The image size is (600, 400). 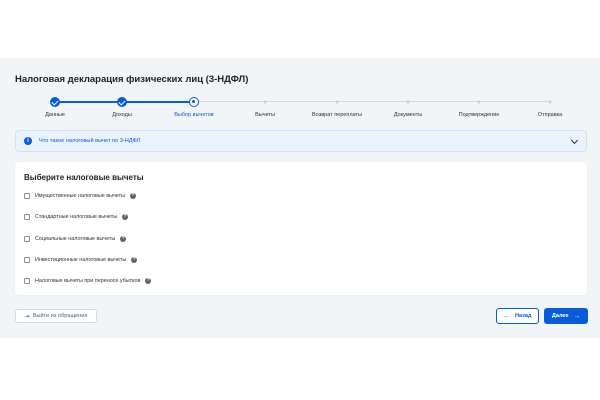 What do you see at coordinates (574, 140) in the screenshot?
I see `chevron-down-icon` at bounding box center [574, 140].